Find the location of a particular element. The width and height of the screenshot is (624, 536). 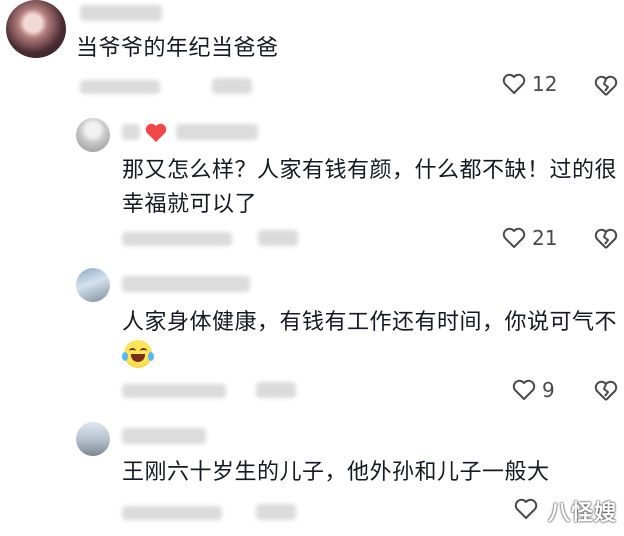

comment-text: 当爷爷的年纪当爸爸 is located at coordinates (177, 48).